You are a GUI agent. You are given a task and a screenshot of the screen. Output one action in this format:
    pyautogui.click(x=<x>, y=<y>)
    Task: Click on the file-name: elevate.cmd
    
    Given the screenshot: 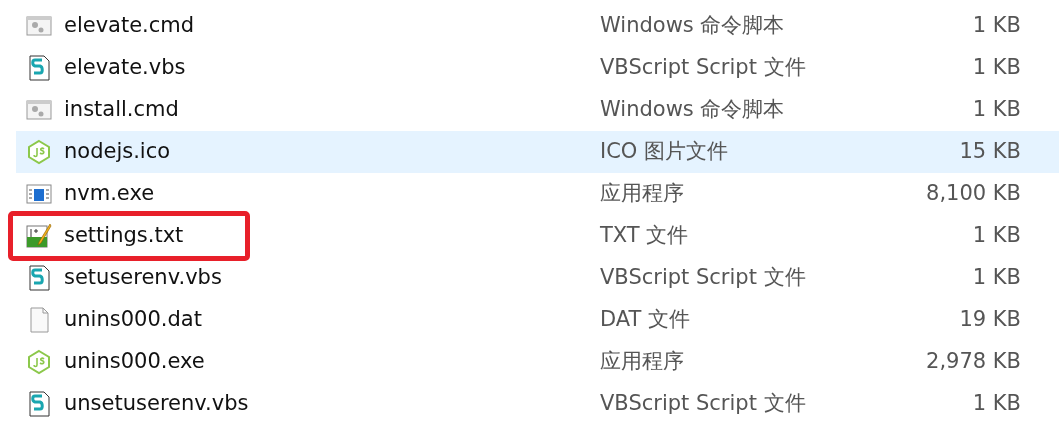 What is the action you would take?
    pyautogui.click(x=129, y=25)
    